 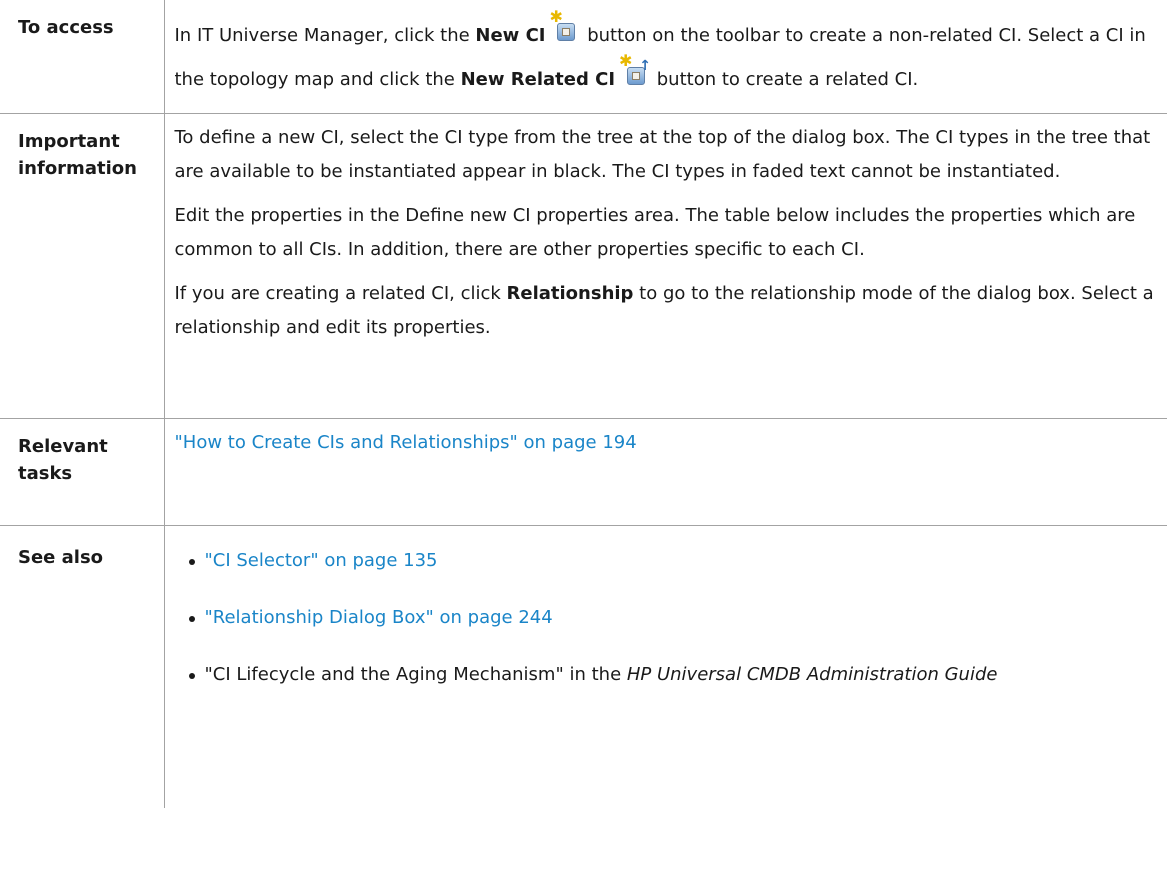 What do you see at coordinates (82, 57) in the screenshot?
I see `row-label-to-access: To access` at bounding box center [82, 57].